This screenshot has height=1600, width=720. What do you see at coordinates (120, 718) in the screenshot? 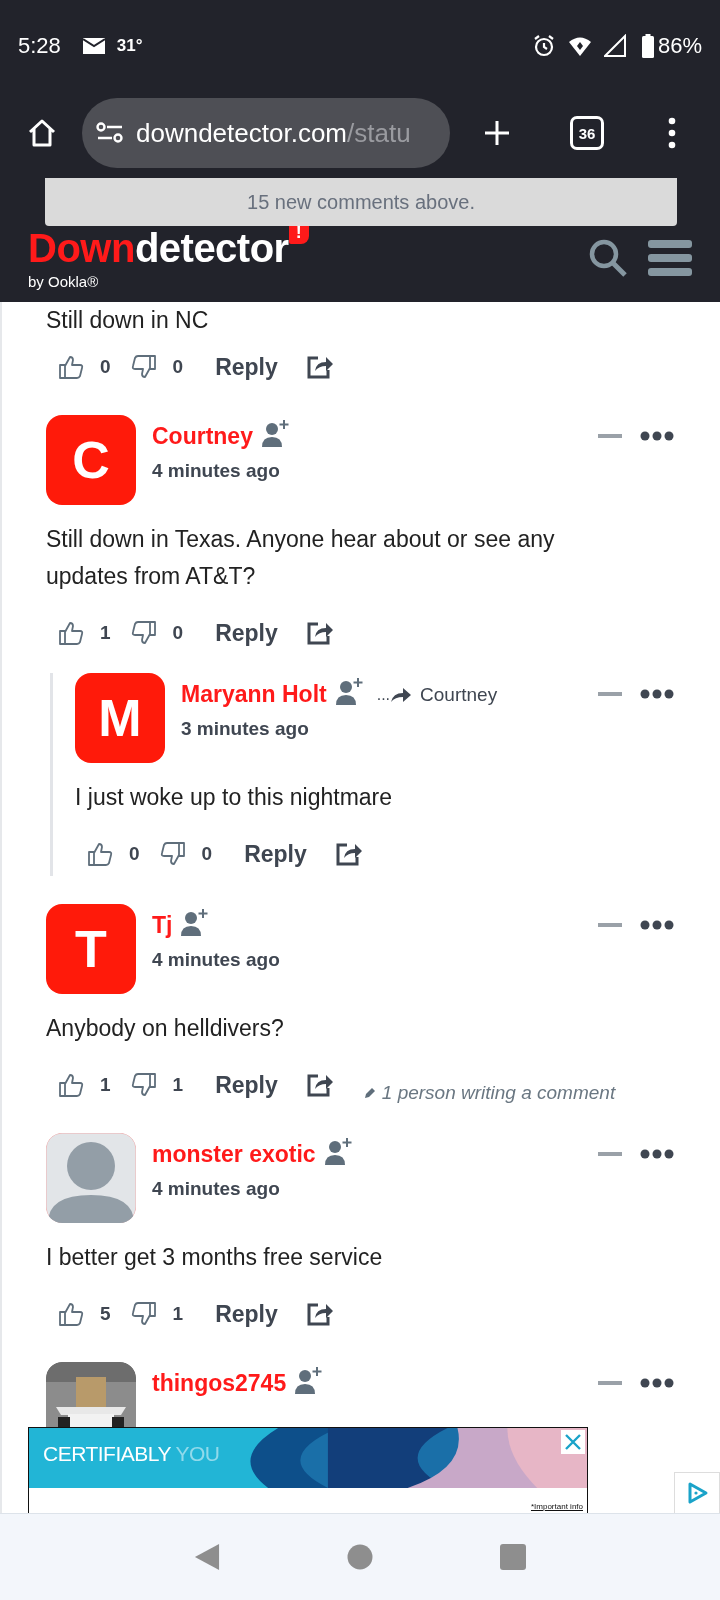
I see `avatar: M` at bounding box center [120, 718].